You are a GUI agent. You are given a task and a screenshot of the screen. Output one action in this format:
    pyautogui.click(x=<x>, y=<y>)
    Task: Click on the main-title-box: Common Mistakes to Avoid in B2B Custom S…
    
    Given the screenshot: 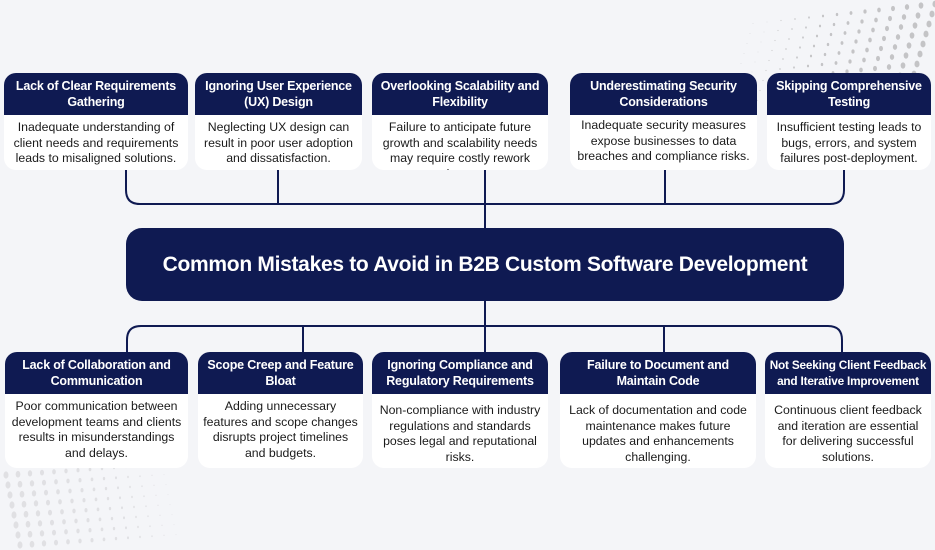 What is the action you would take?
    pyautogui.click(x=485, y=264)
    